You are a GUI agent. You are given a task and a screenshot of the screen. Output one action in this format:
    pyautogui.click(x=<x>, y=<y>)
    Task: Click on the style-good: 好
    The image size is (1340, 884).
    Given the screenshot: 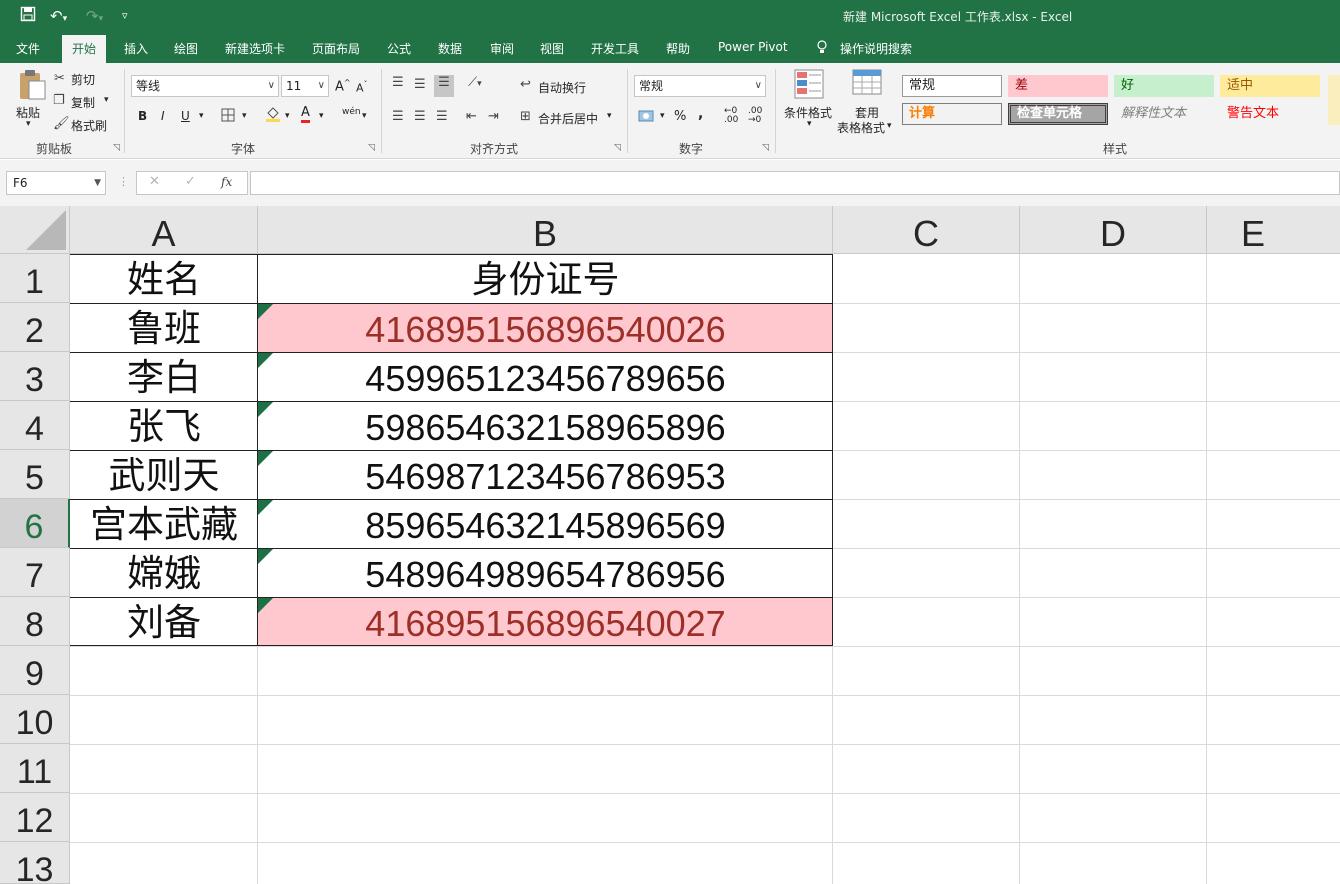 What is the action you would take?
    pyautogui.click(x=1164, y=86)
    